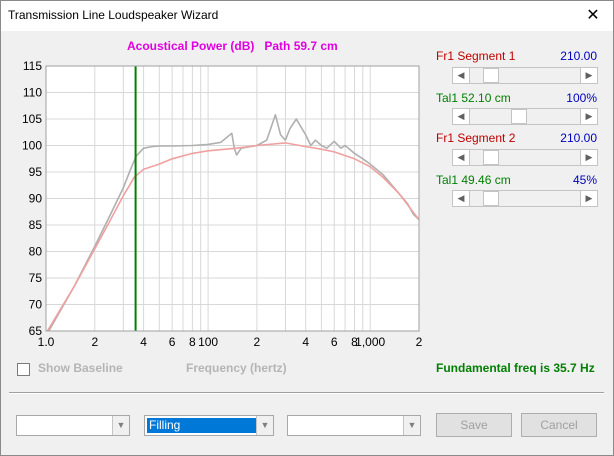 The height and width of the screenshot is (456, 614). Describe the element at coordinates (584, 180) in the screenshot. I see `tal1-percent-value-2: 45%` at that location.